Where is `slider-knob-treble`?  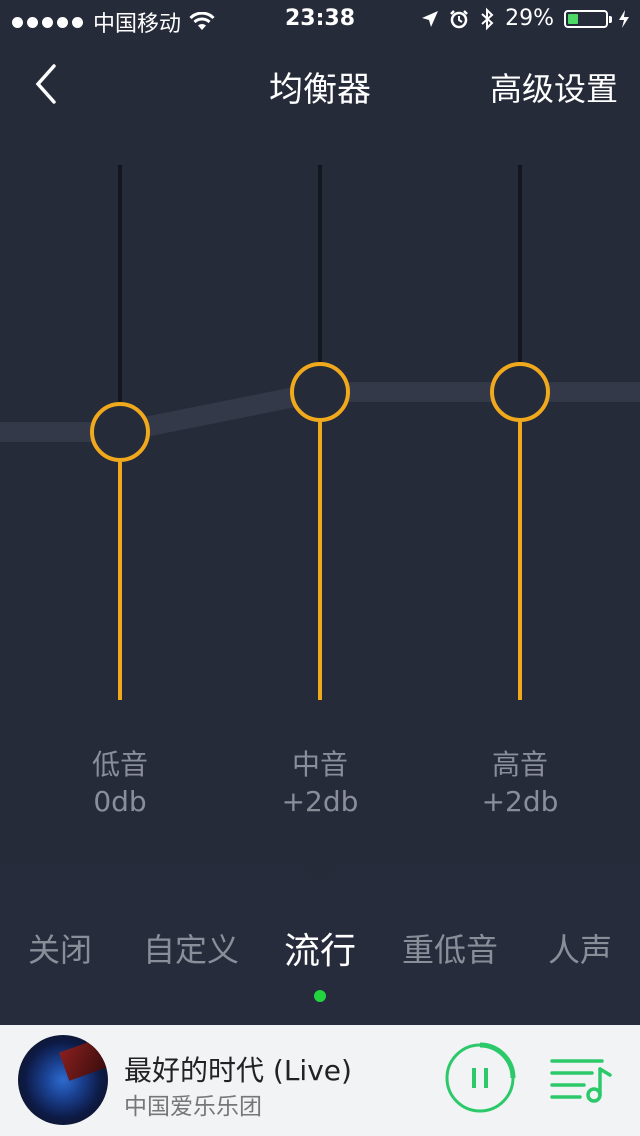
slider-knob-treble is located at coordinates (520, 392).